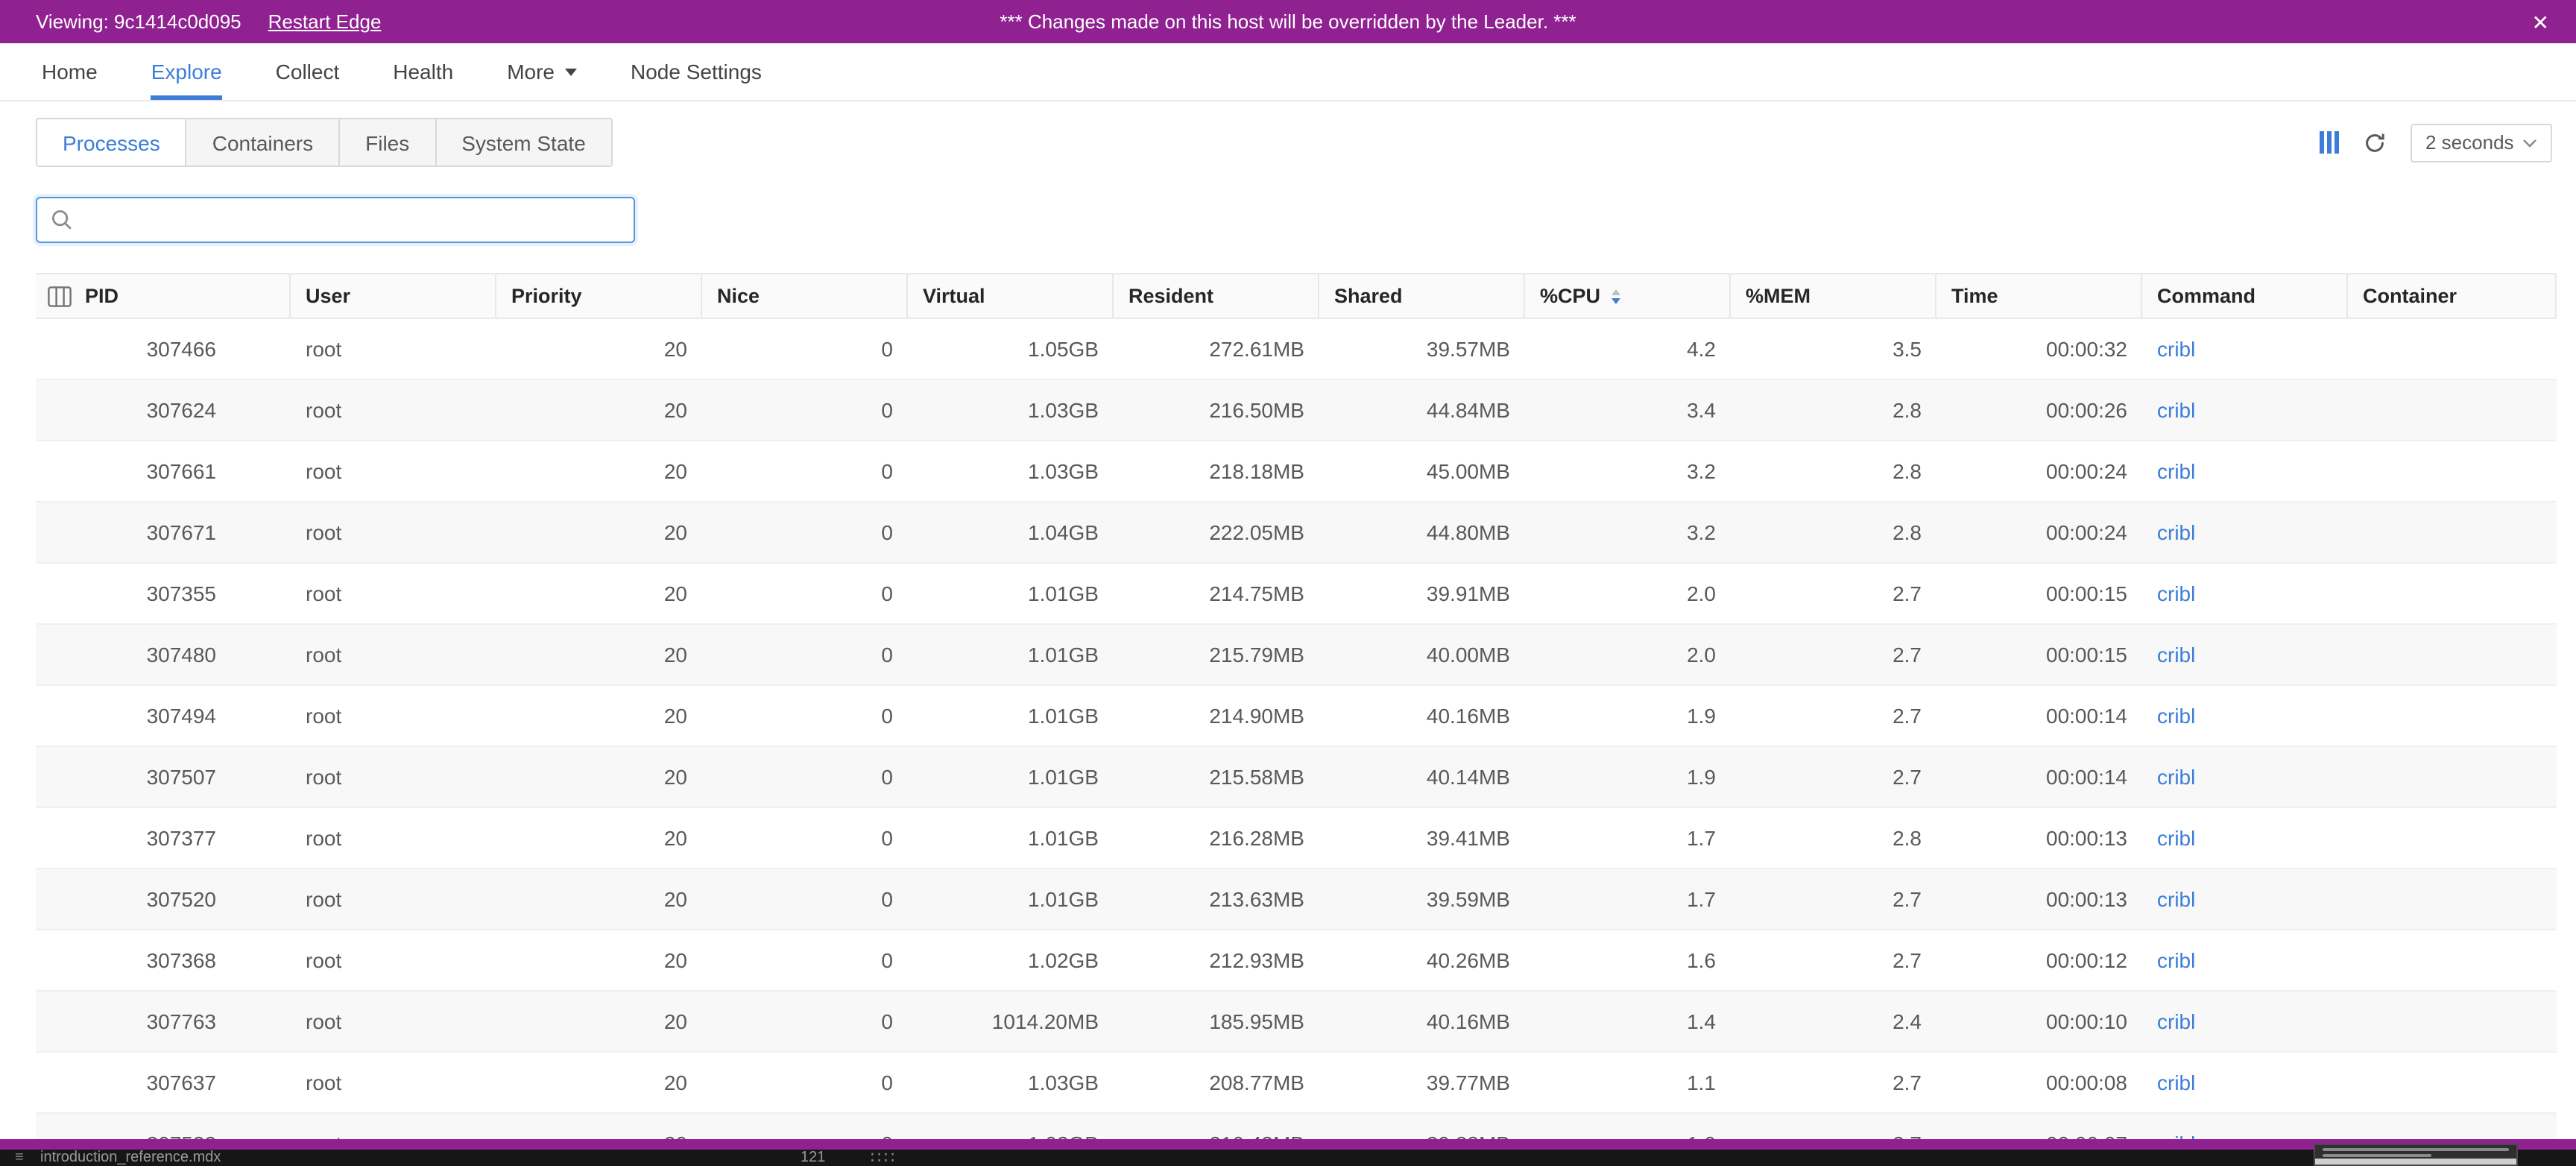 The width and height of the screenshot is (2576, 1166). I want to click on cell-shared: 40.26MB, so click(1468, 960).